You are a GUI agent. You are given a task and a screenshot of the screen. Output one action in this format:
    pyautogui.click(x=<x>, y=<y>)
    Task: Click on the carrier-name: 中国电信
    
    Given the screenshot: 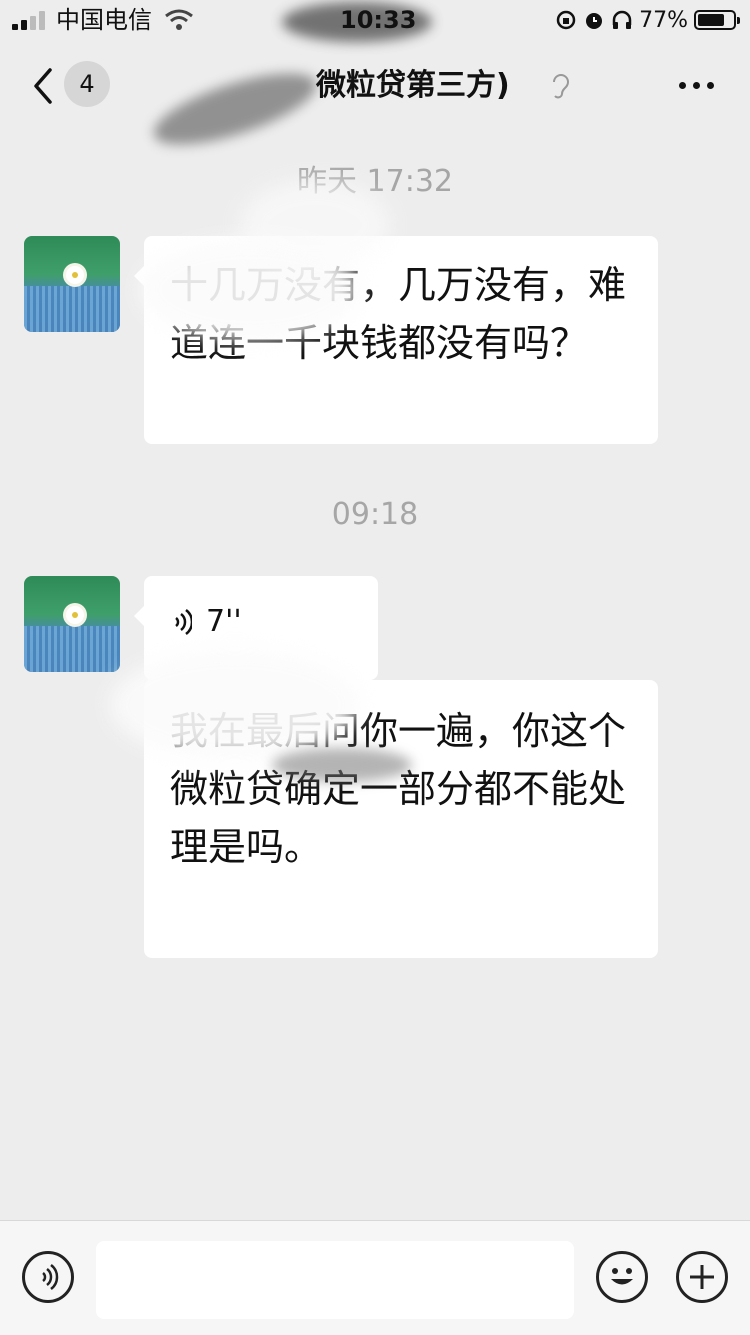 What is the action you would take?
    pyautogui.click(x=104, y=20)
    